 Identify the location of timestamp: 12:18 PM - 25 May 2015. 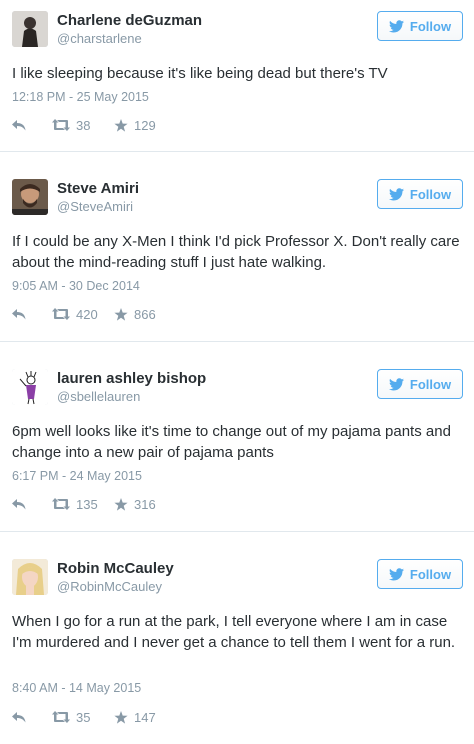
(80, 97).